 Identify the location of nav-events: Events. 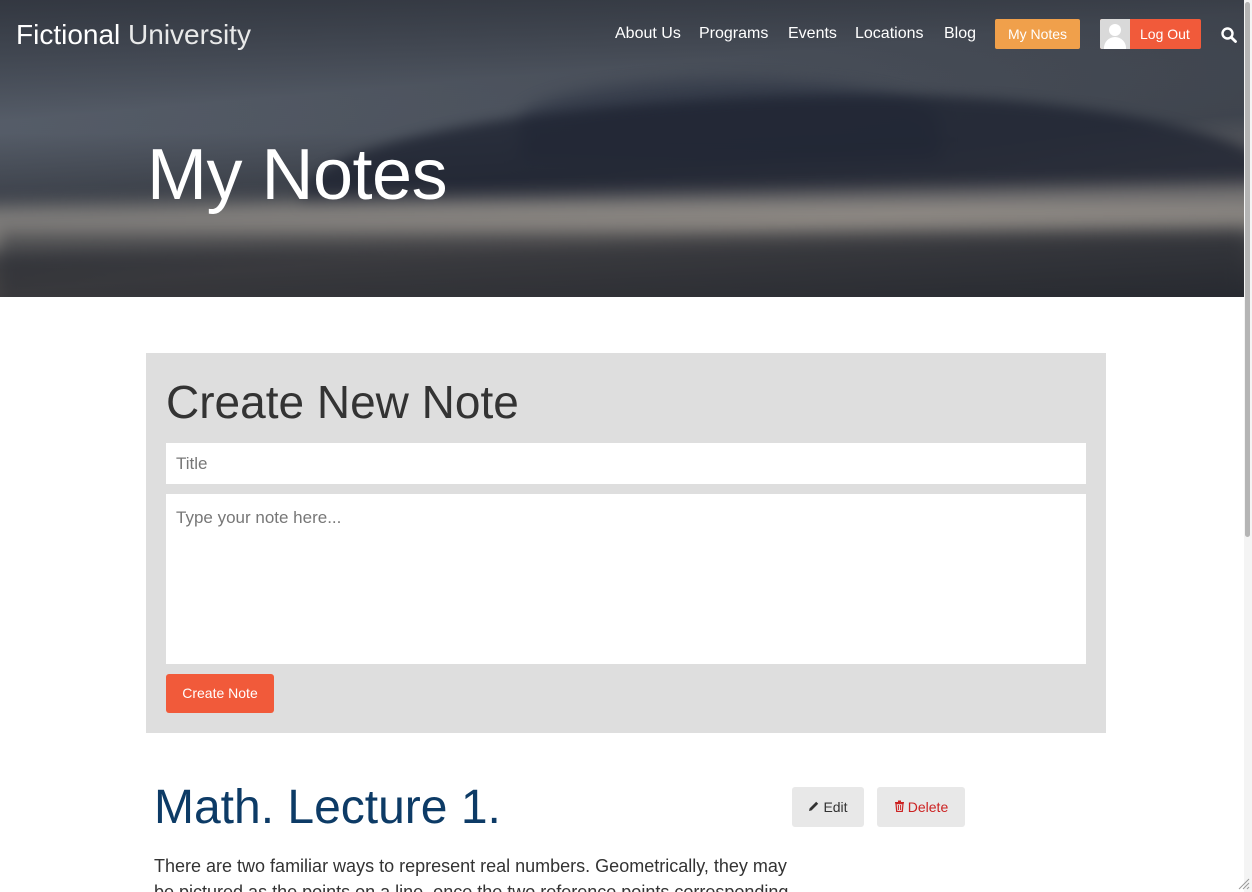
(812, 34).